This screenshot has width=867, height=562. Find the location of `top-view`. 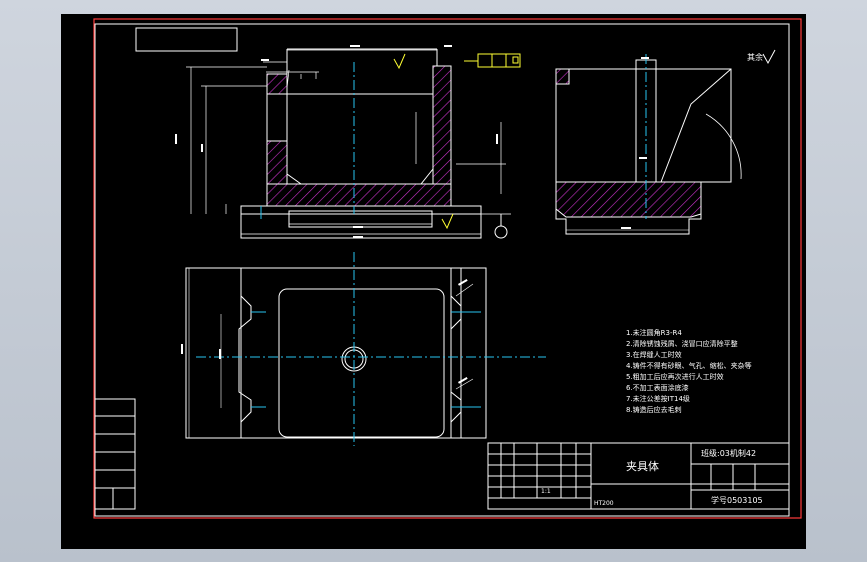

top-view is located at coordinates (363, 349).